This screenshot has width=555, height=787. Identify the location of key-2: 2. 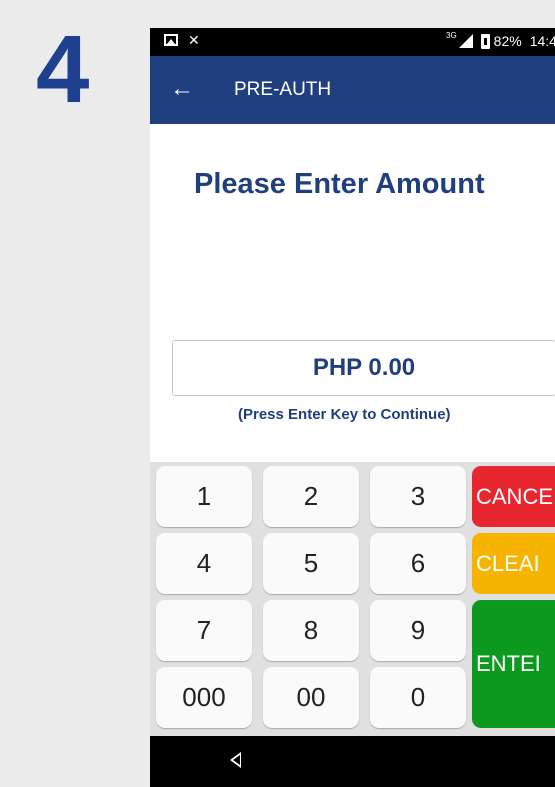
(311, 496).